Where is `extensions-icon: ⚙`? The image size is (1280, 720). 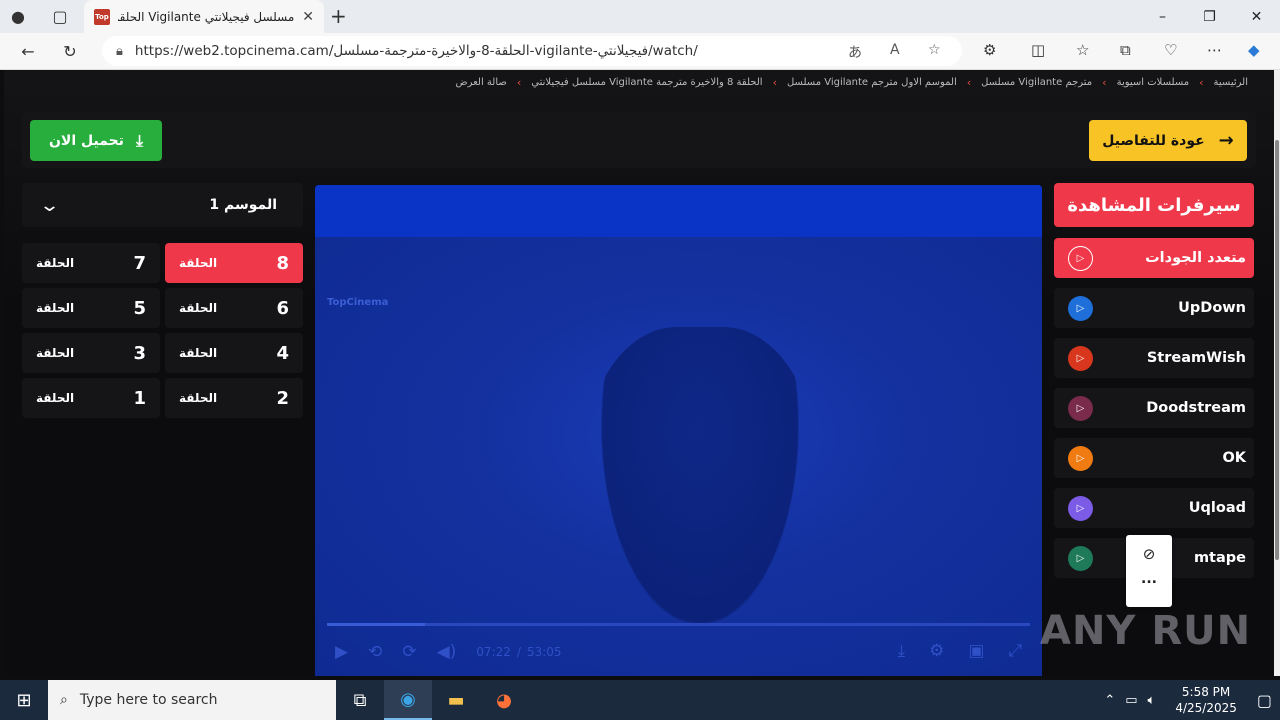 extensions-icon: ⚙ is located at coordinates (989, 50).